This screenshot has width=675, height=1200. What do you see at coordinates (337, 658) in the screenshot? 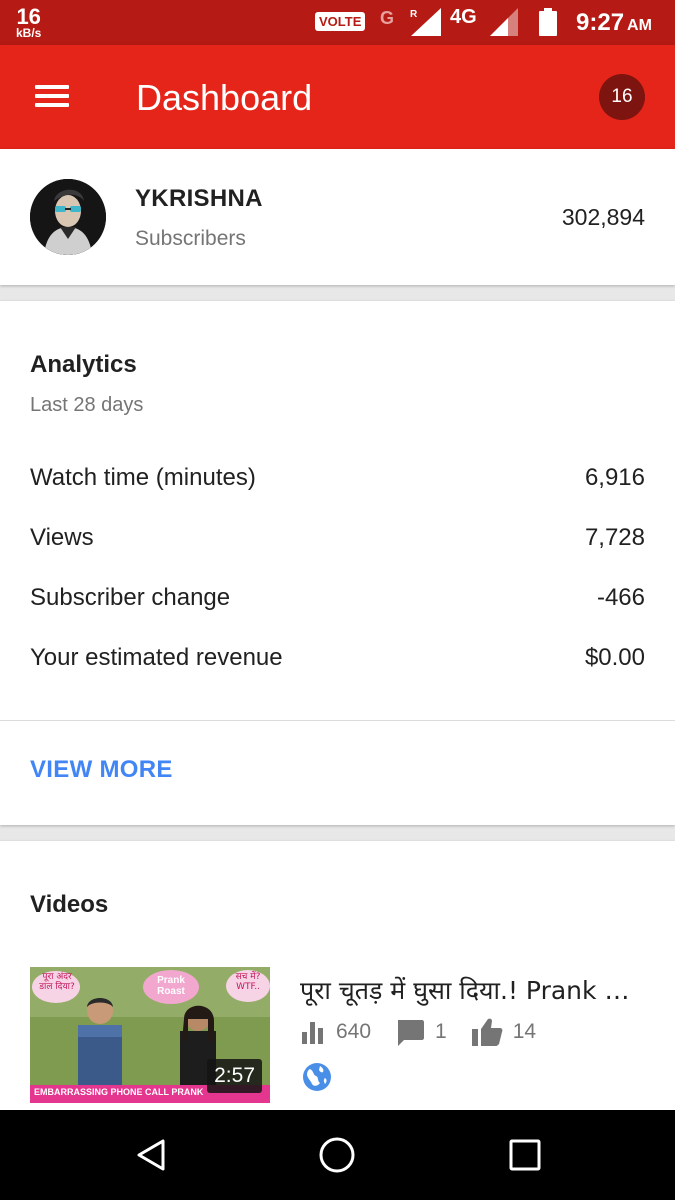
I see `metric-row: Your estimated revenue $0.00` at bounding box center [337, 658].